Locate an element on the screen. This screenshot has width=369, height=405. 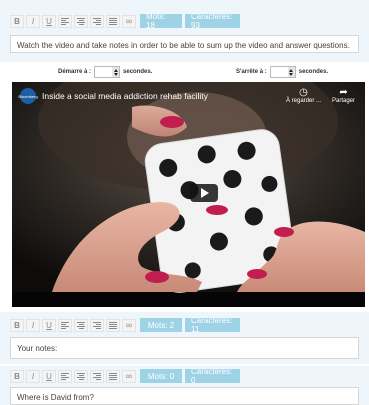
play-icon is located at coordinates (205, 193).